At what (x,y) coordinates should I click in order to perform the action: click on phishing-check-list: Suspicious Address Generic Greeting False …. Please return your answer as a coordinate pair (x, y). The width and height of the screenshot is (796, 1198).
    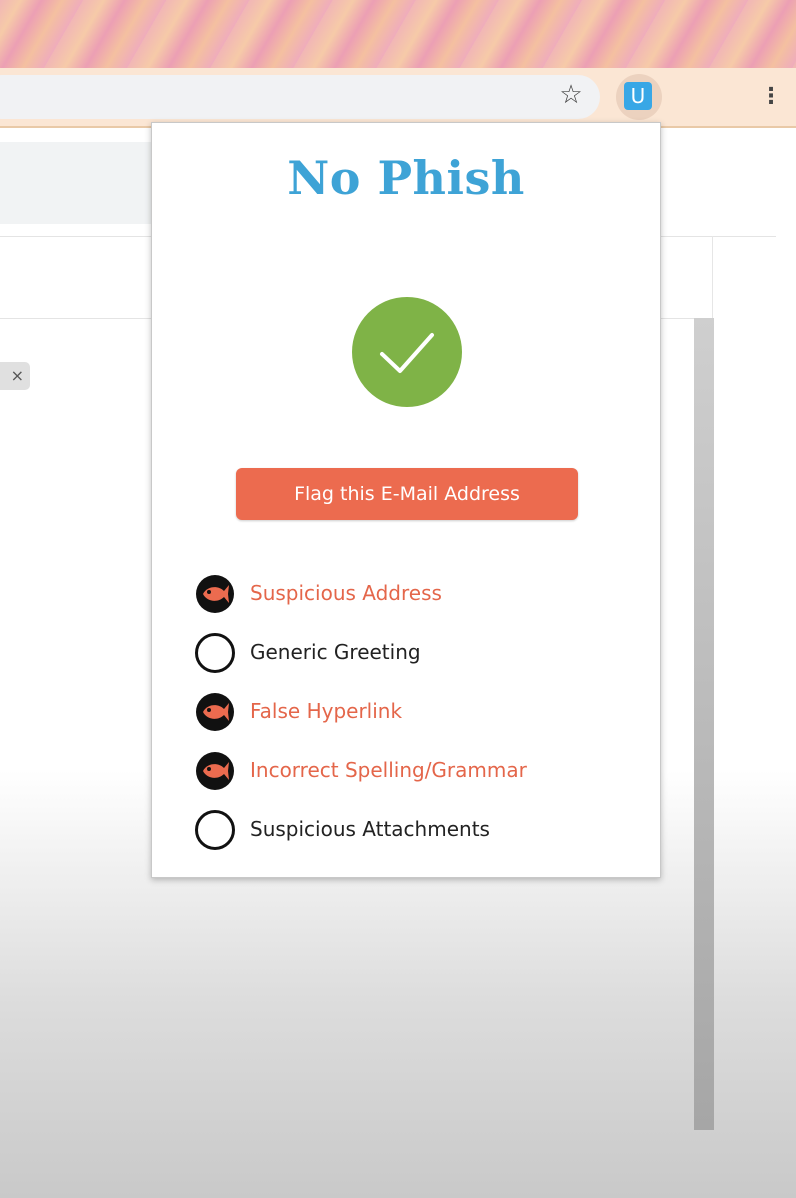
    Looking at the image, I should click on (414, 718).